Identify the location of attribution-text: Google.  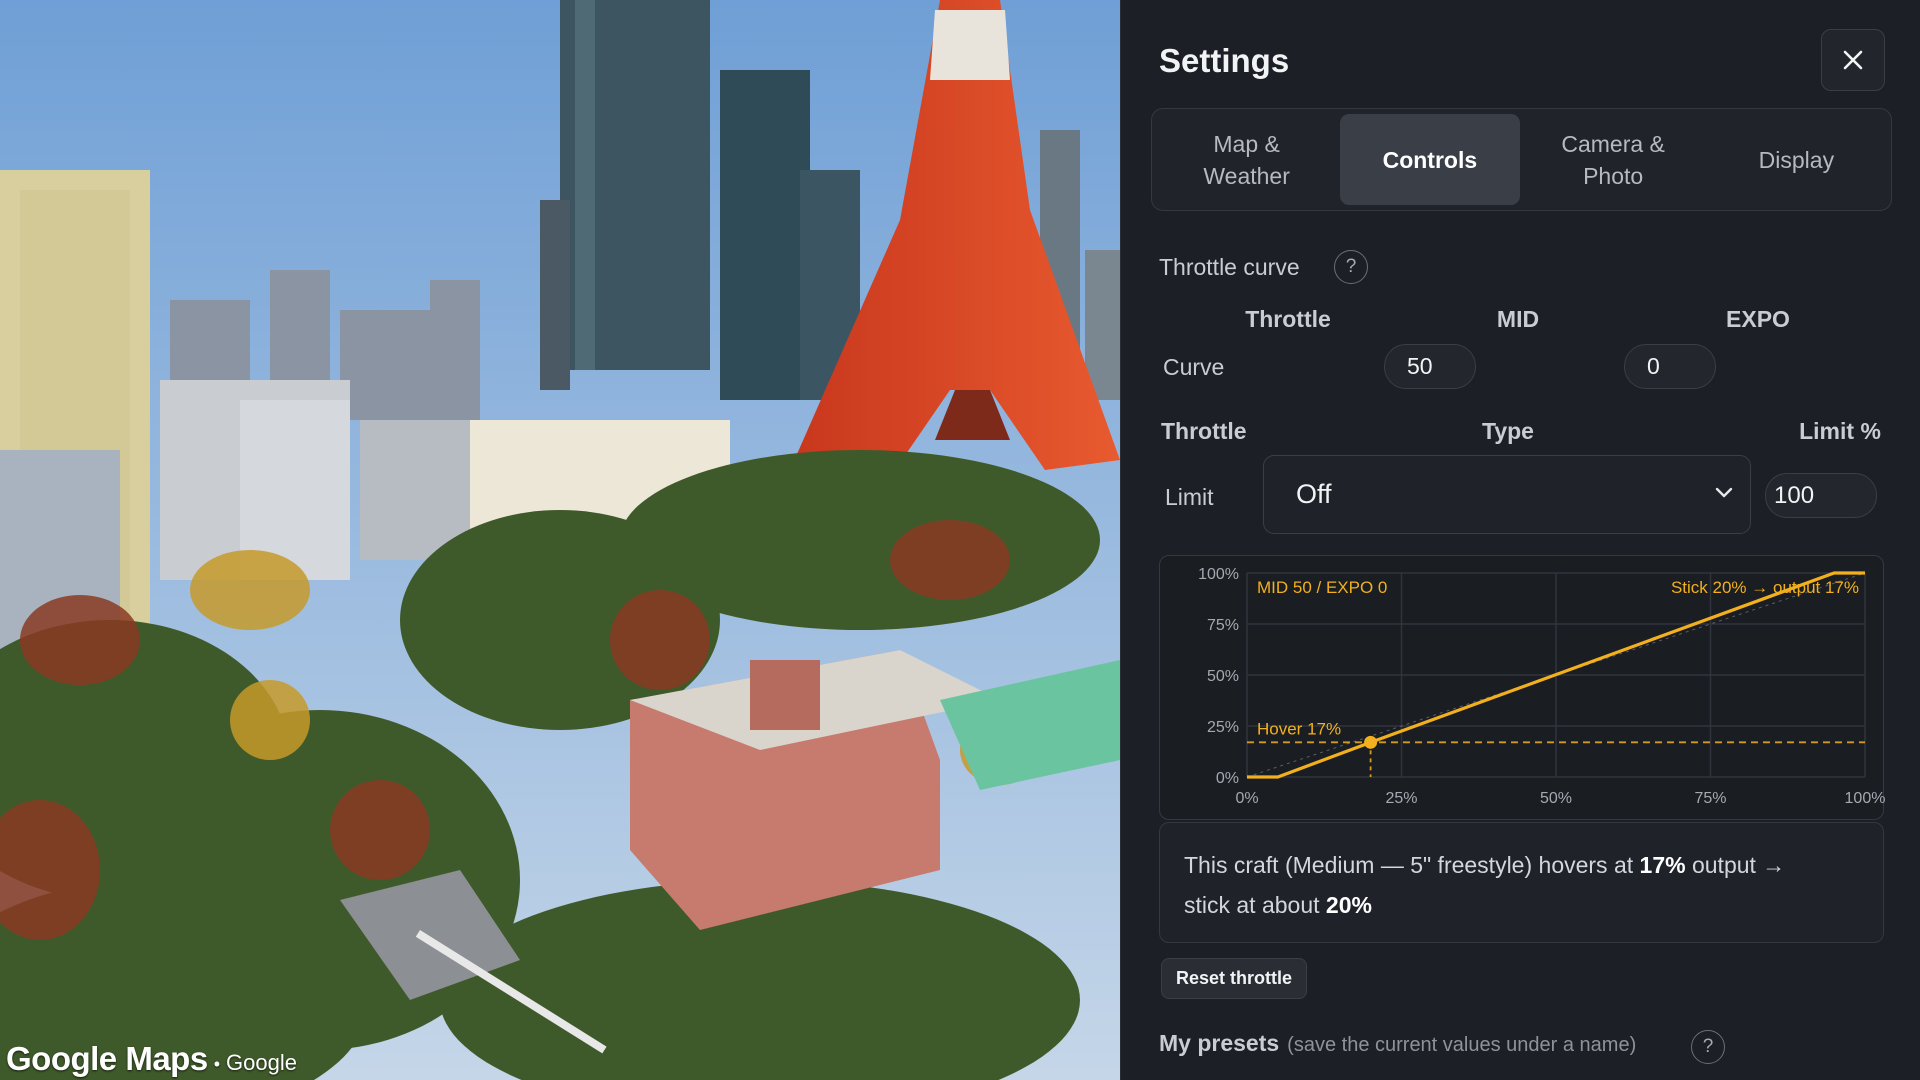
(261, 1062).